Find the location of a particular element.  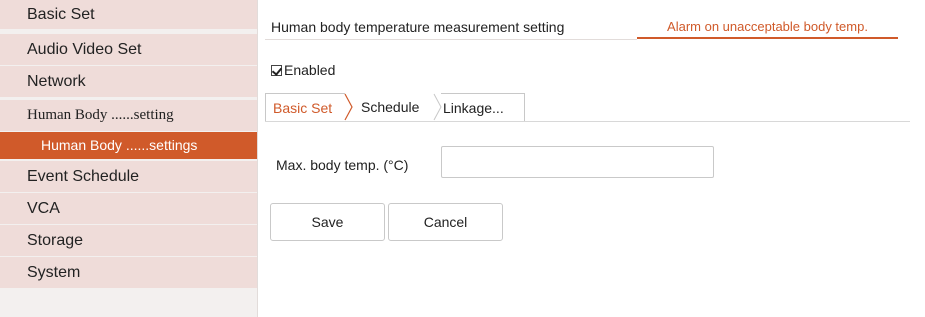

subtabs-divider is located at coordinates (587, 121).